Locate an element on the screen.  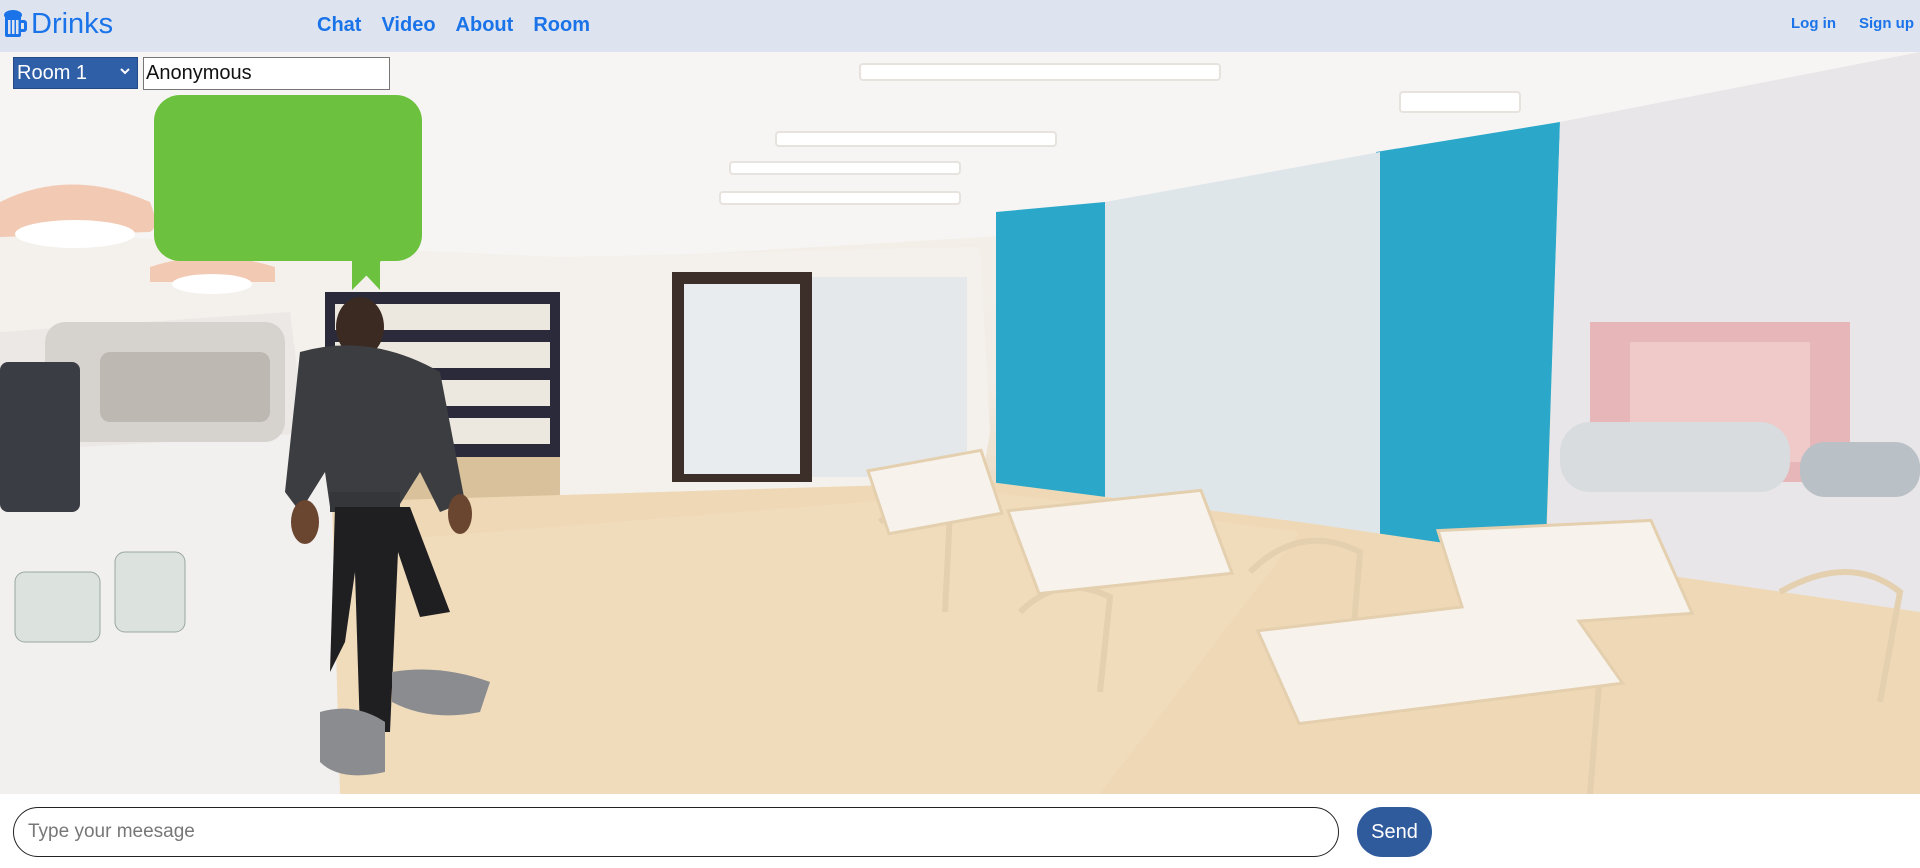
room-select: Room 1 is located at coordinates (75, 73).